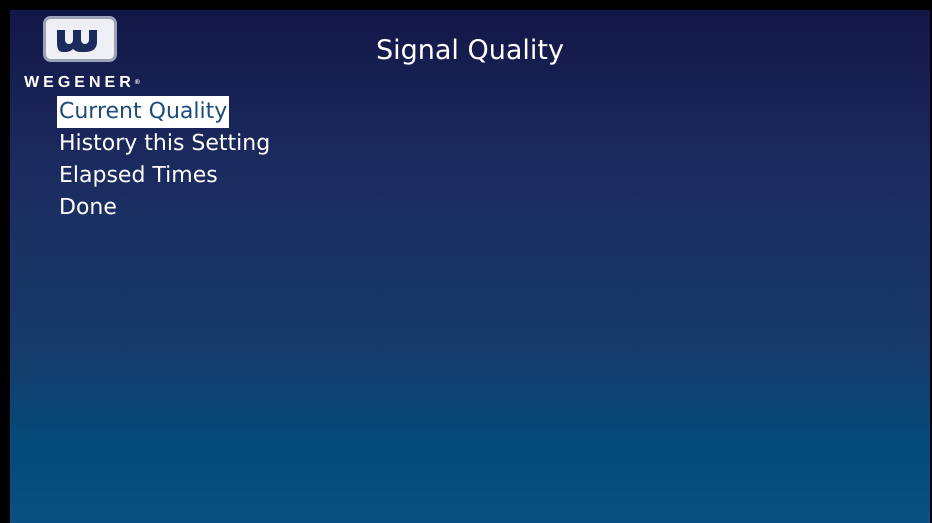  What do you see at coordinates (470, 50) in the screenshot?
I see `screen-title: Signal Quality` at bounding box center [470, 50].